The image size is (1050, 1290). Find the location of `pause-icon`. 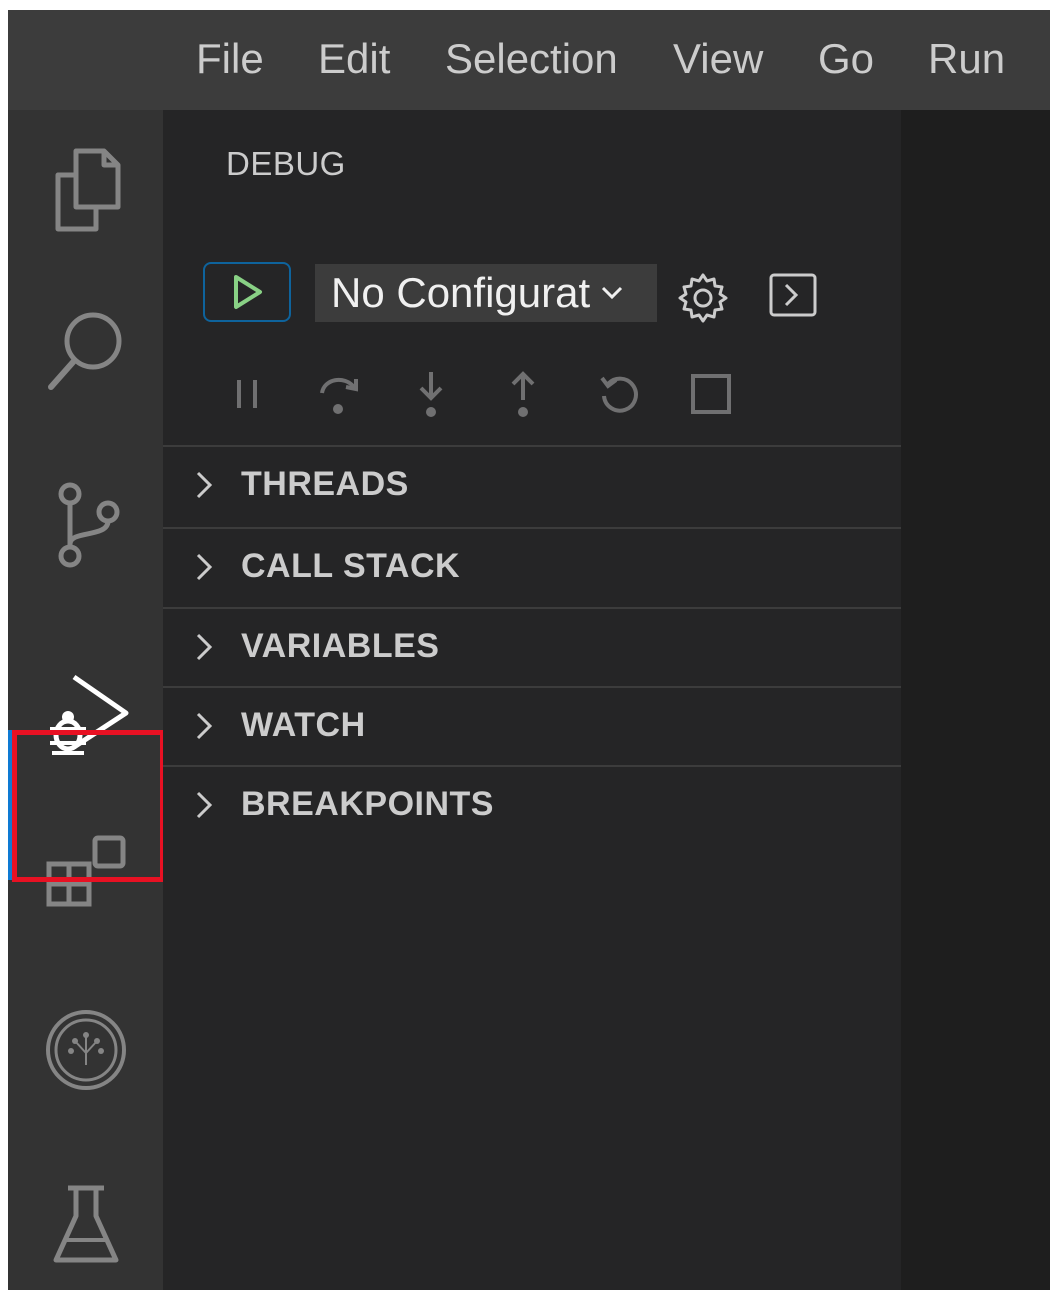

pause-icon is located at coordinates (247, 394).